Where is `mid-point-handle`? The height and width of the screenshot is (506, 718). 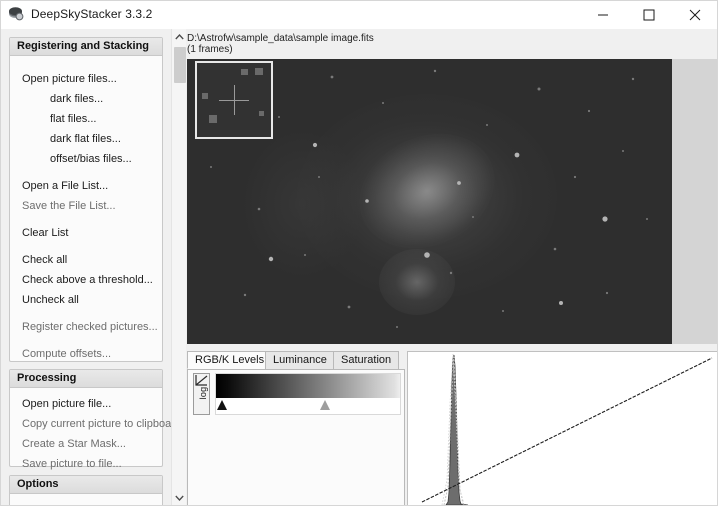
mid-point-handle is located at coordinates (325, 405).